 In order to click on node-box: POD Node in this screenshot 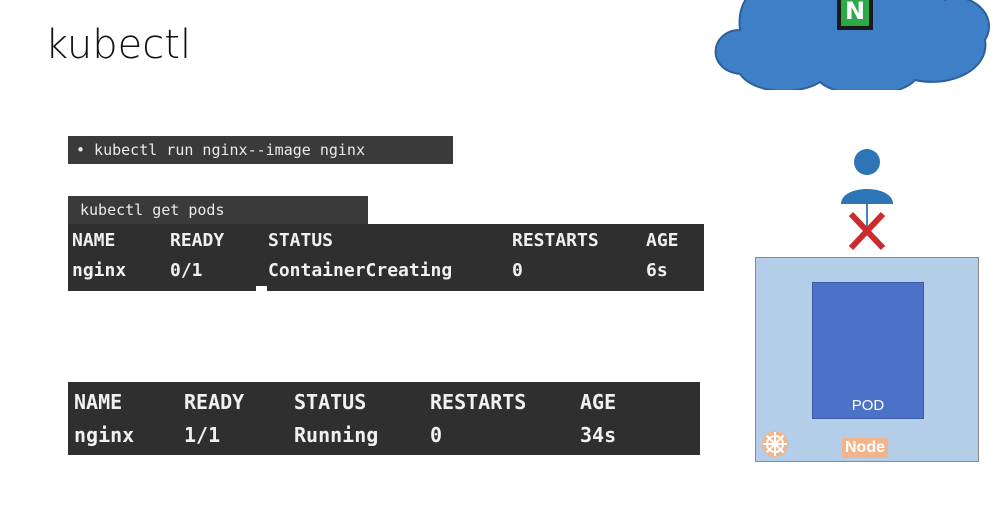, I will do `click(867, 359)`.